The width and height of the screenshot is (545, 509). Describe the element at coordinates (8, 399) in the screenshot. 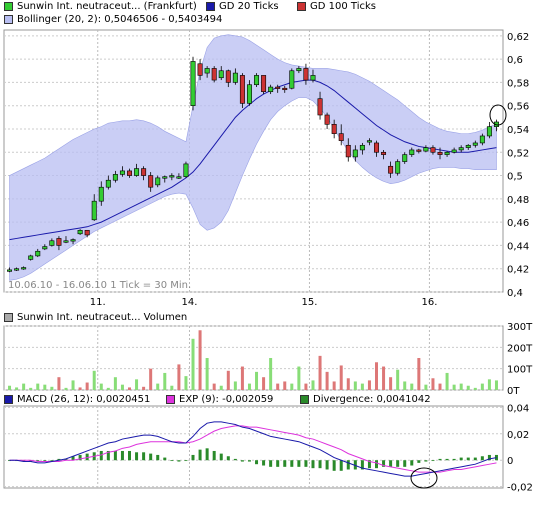

I see `legend-macd-swatch` at that location.